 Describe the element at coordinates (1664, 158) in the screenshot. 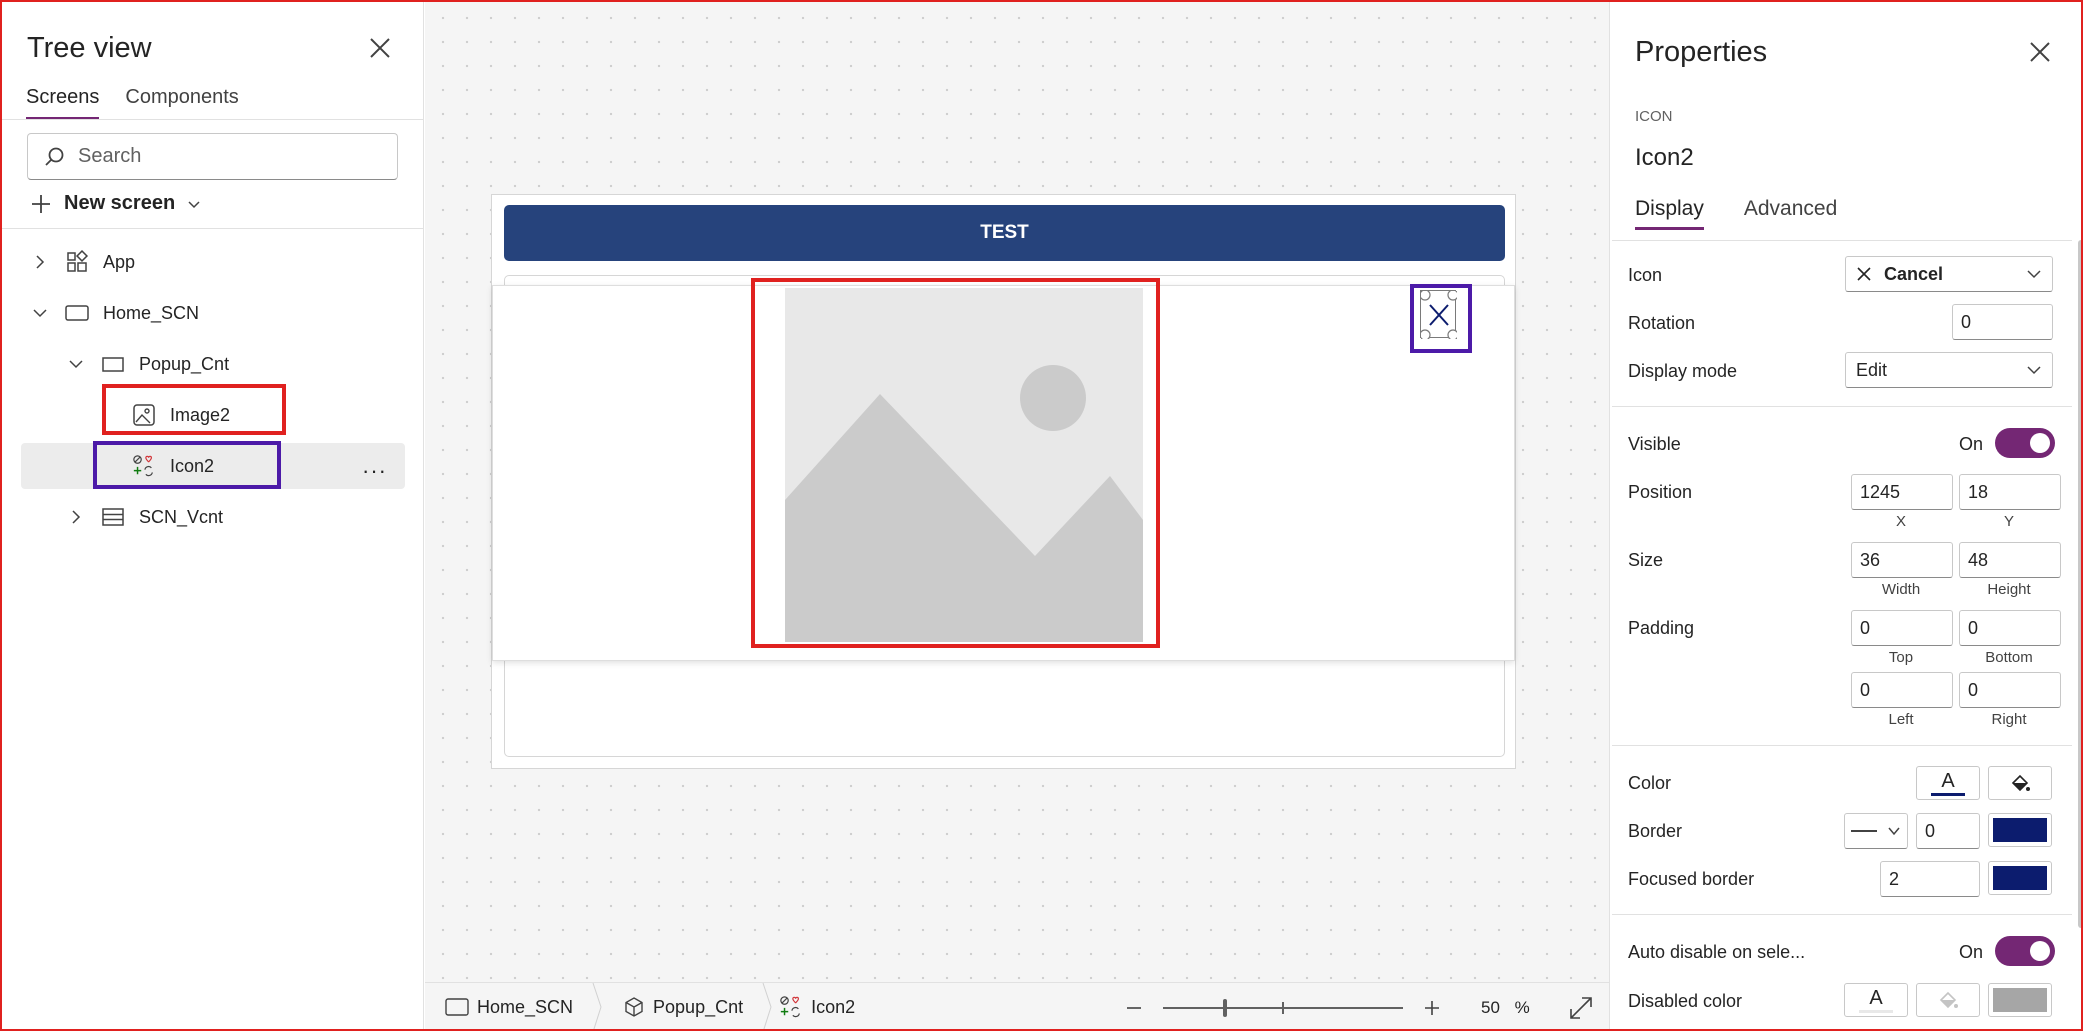

I see `control-name: Icon2` at that location.